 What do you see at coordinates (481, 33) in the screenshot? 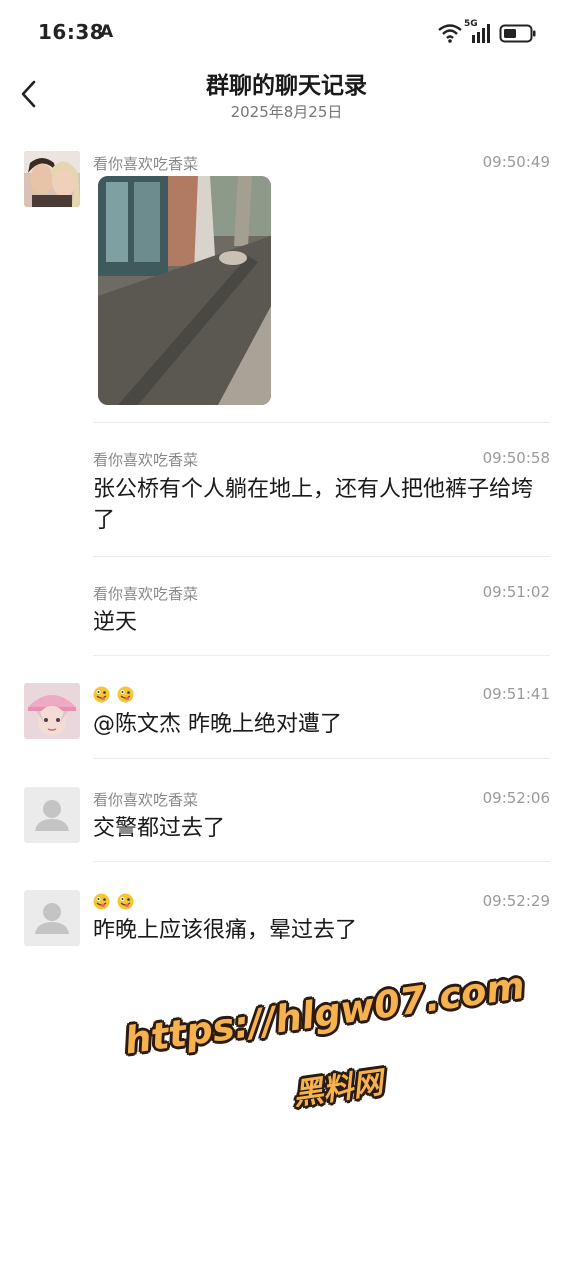
I see `signal-icon` at bounding box center [481, 33].